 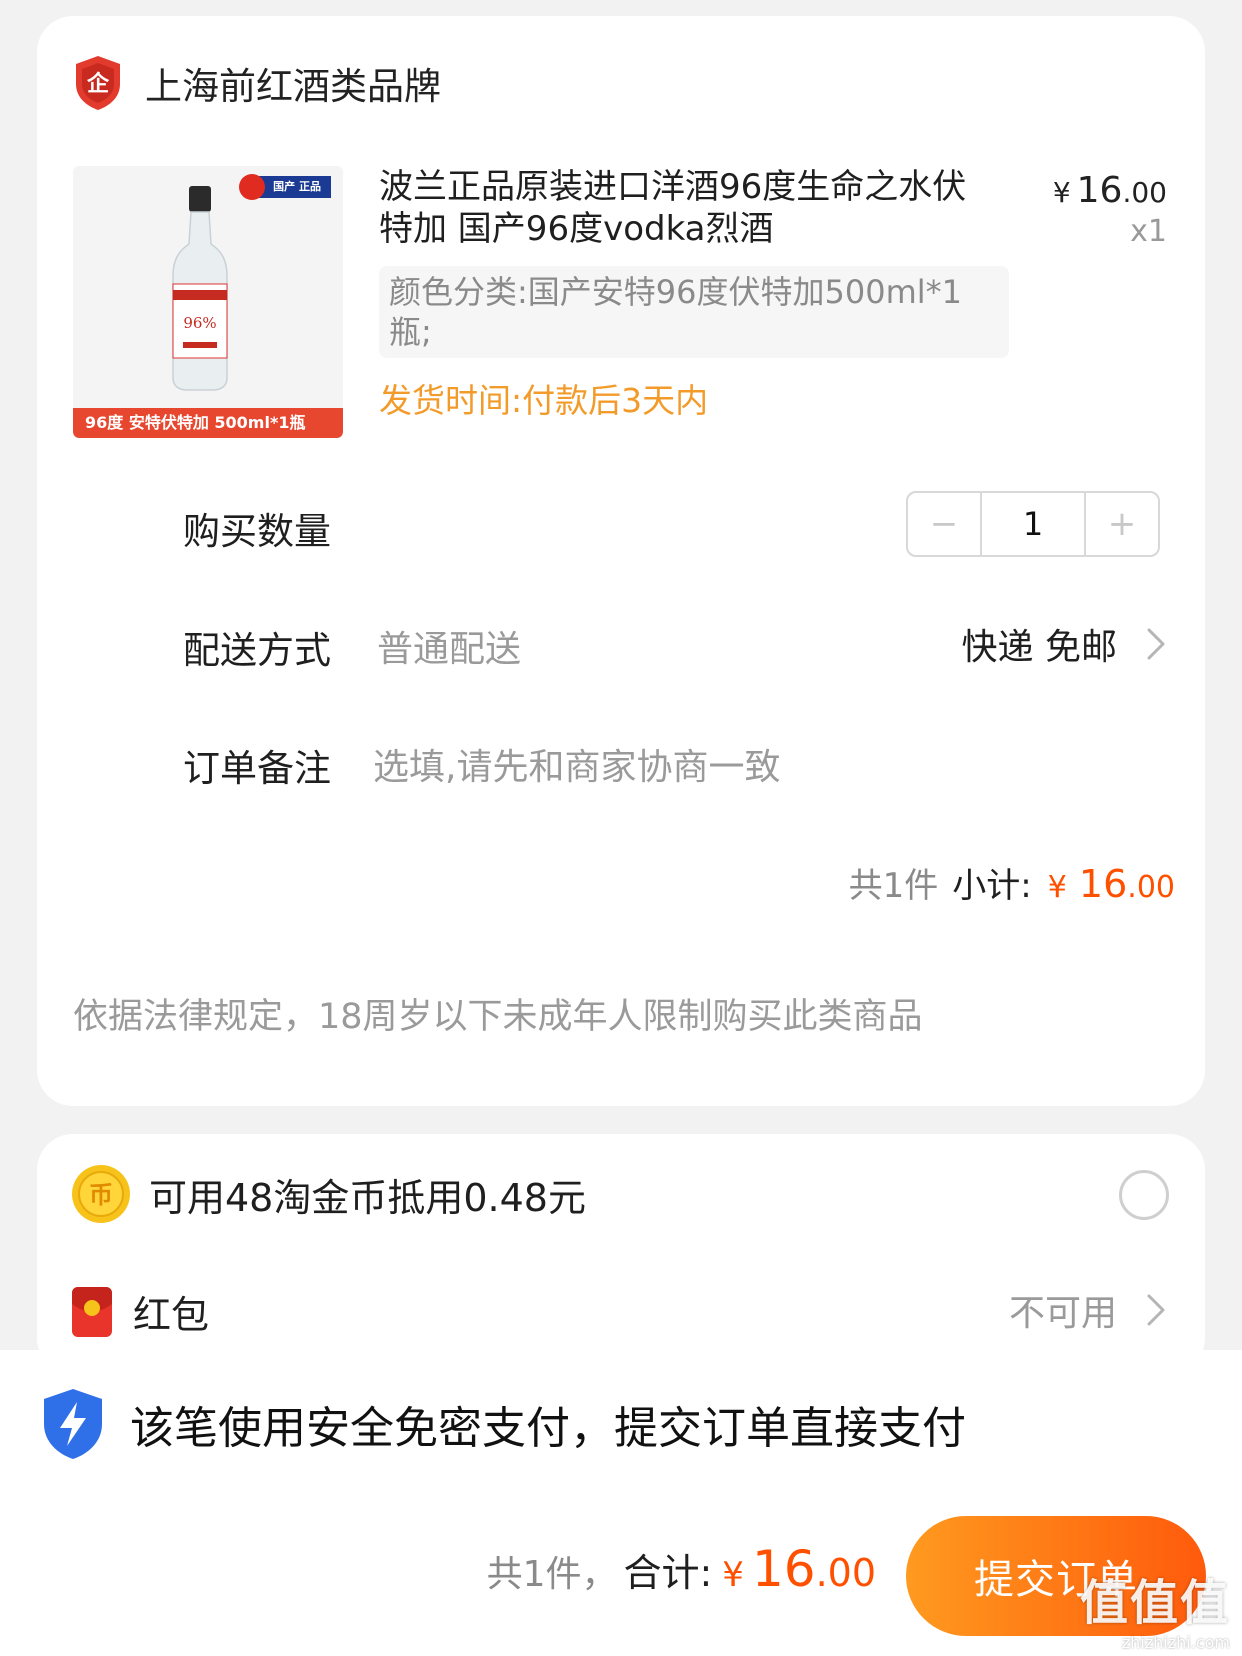 I want to click on age-restriction-notice: 依据法律规定，18周岁以下未成年人限制购买此类商品, so click(x=498, y=1017).